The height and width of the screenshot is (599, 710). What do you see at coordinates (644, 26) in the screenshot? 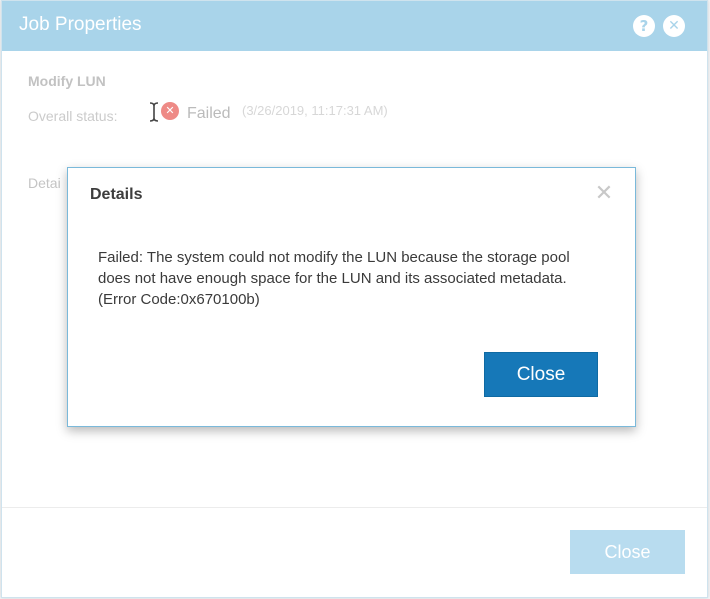
I see `help-icon: ?` at bounding box center [644, 26].